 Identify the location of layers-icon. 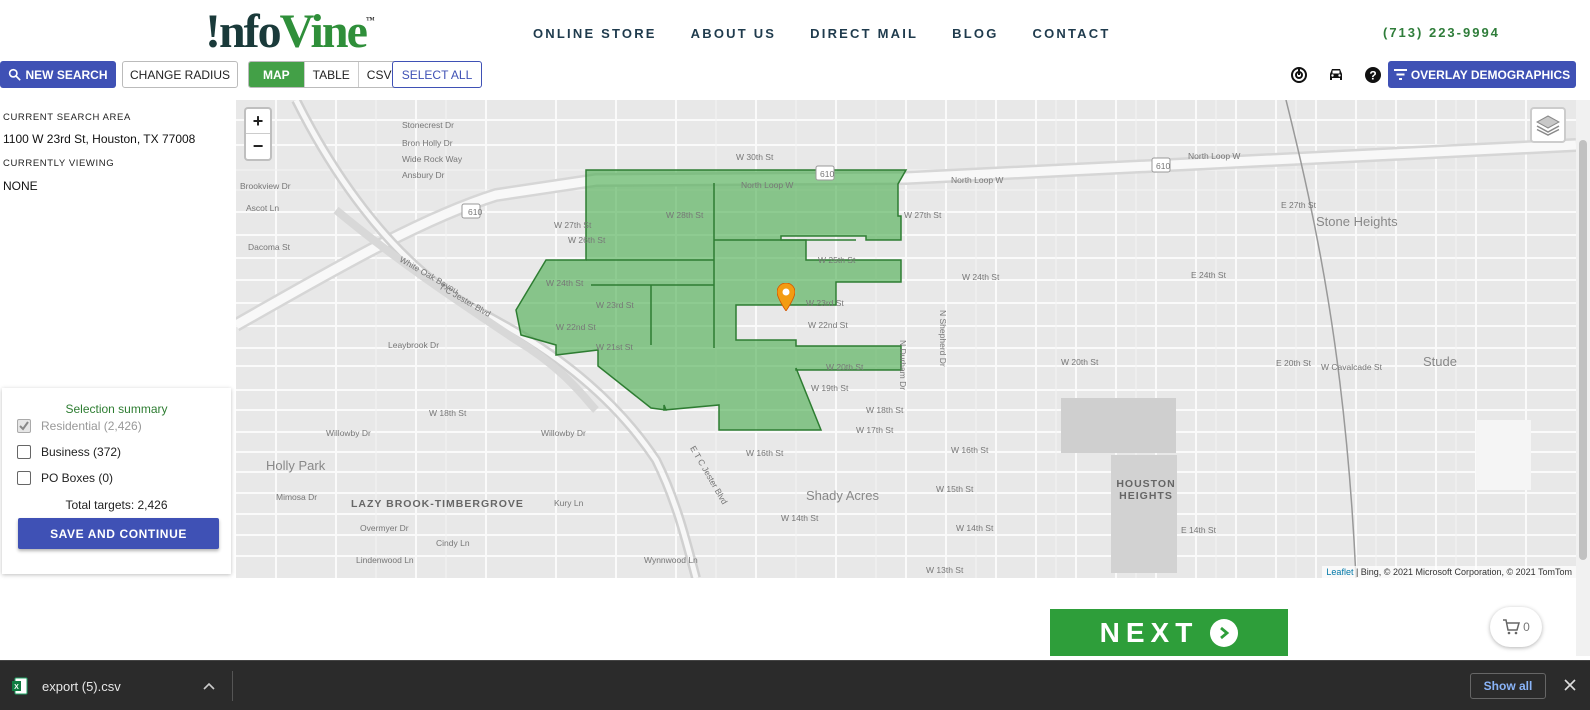
(1548, 125).